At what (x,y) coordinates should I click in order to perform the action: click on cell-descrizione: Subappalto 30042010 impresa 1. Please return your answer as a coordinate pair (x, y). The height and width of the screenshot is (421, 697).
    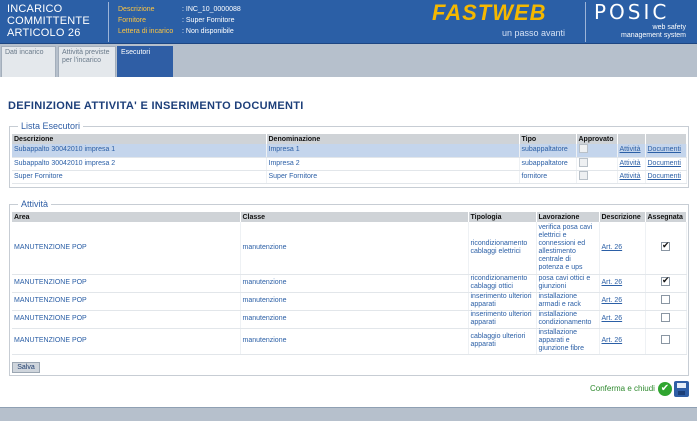
    Looking at the image, I should click on (139, 151).